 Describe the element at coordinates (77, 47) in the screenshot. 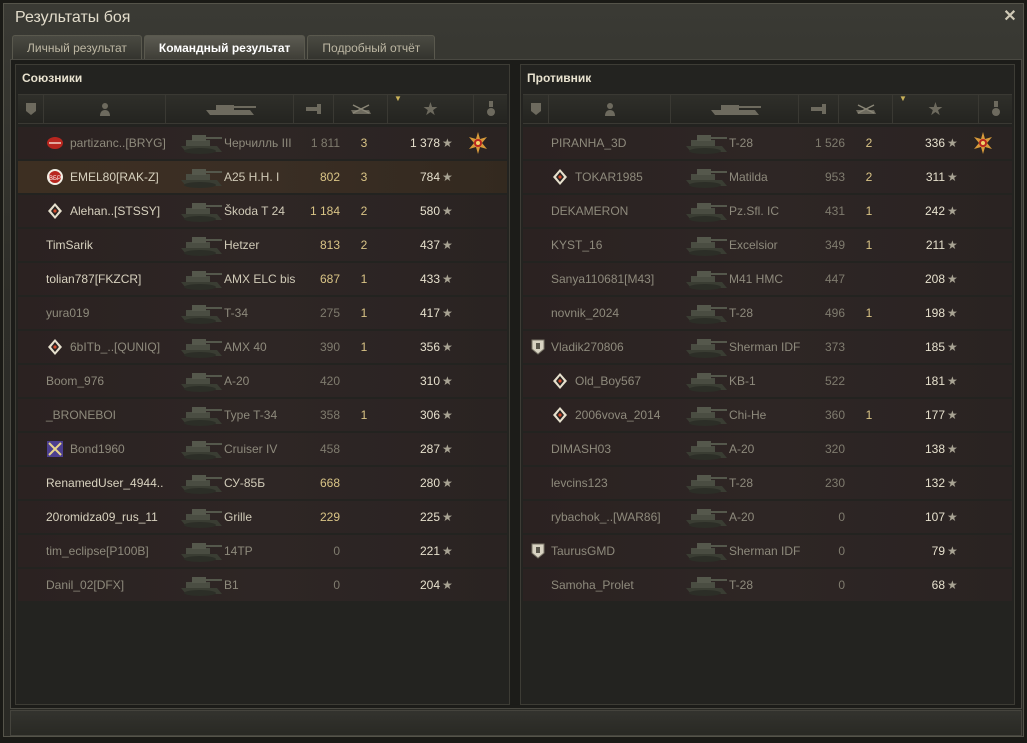

I see `tab-personal: Личный результат` at that location.